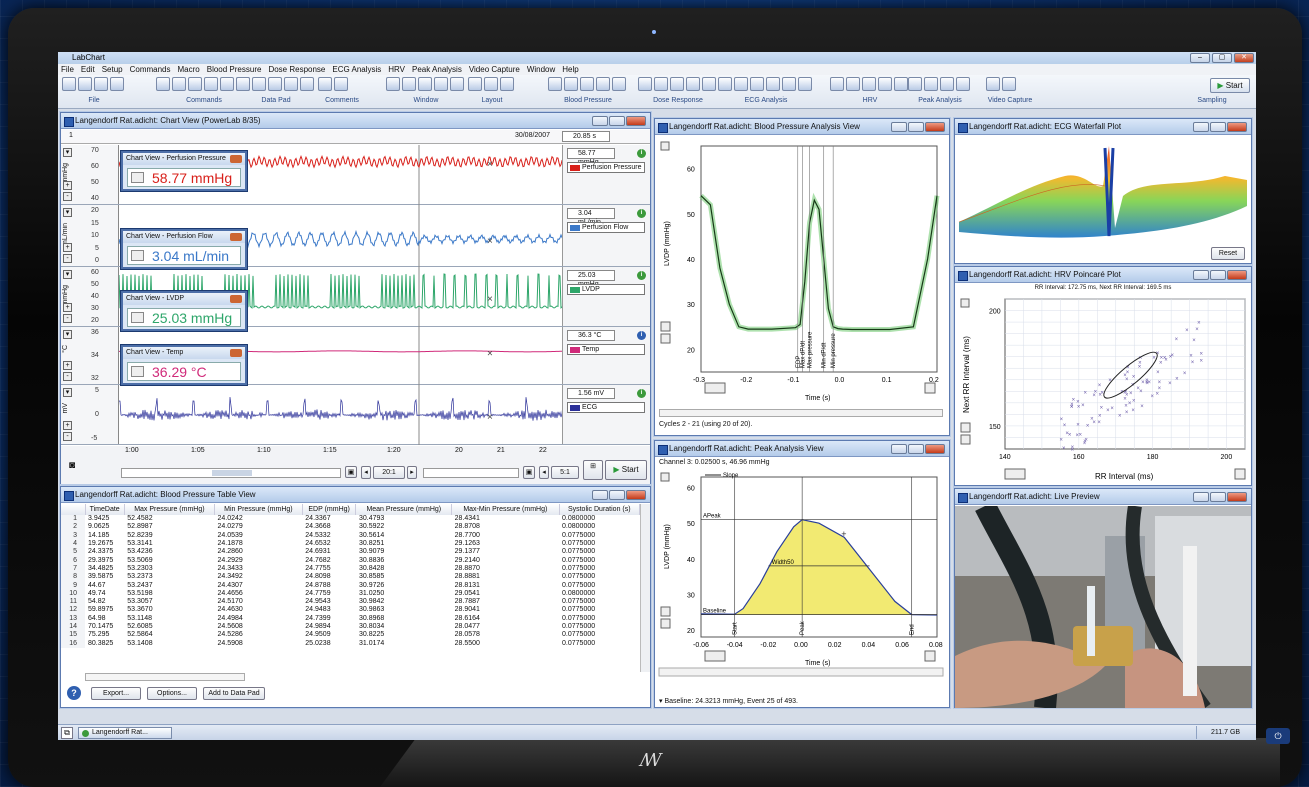 This screenshot has width=1309, height=787. What do you see at coordinates (565, 472) in the screenshot?
I see `zoom-ratio-2: 5:1` at bounding box center [565, 472].